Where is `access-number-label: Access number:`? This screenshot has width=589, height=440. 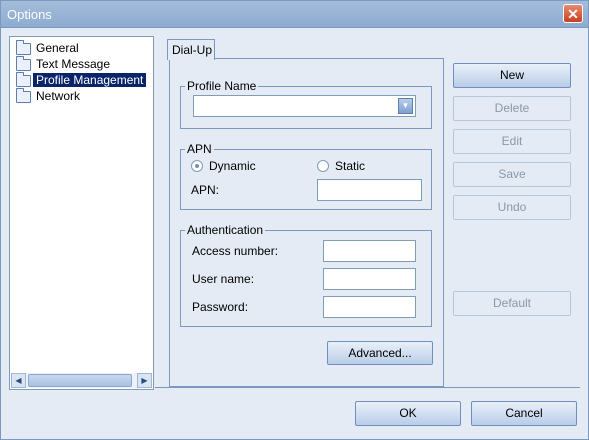 access-number-label: Access number: is located at coordinates (235, 251).